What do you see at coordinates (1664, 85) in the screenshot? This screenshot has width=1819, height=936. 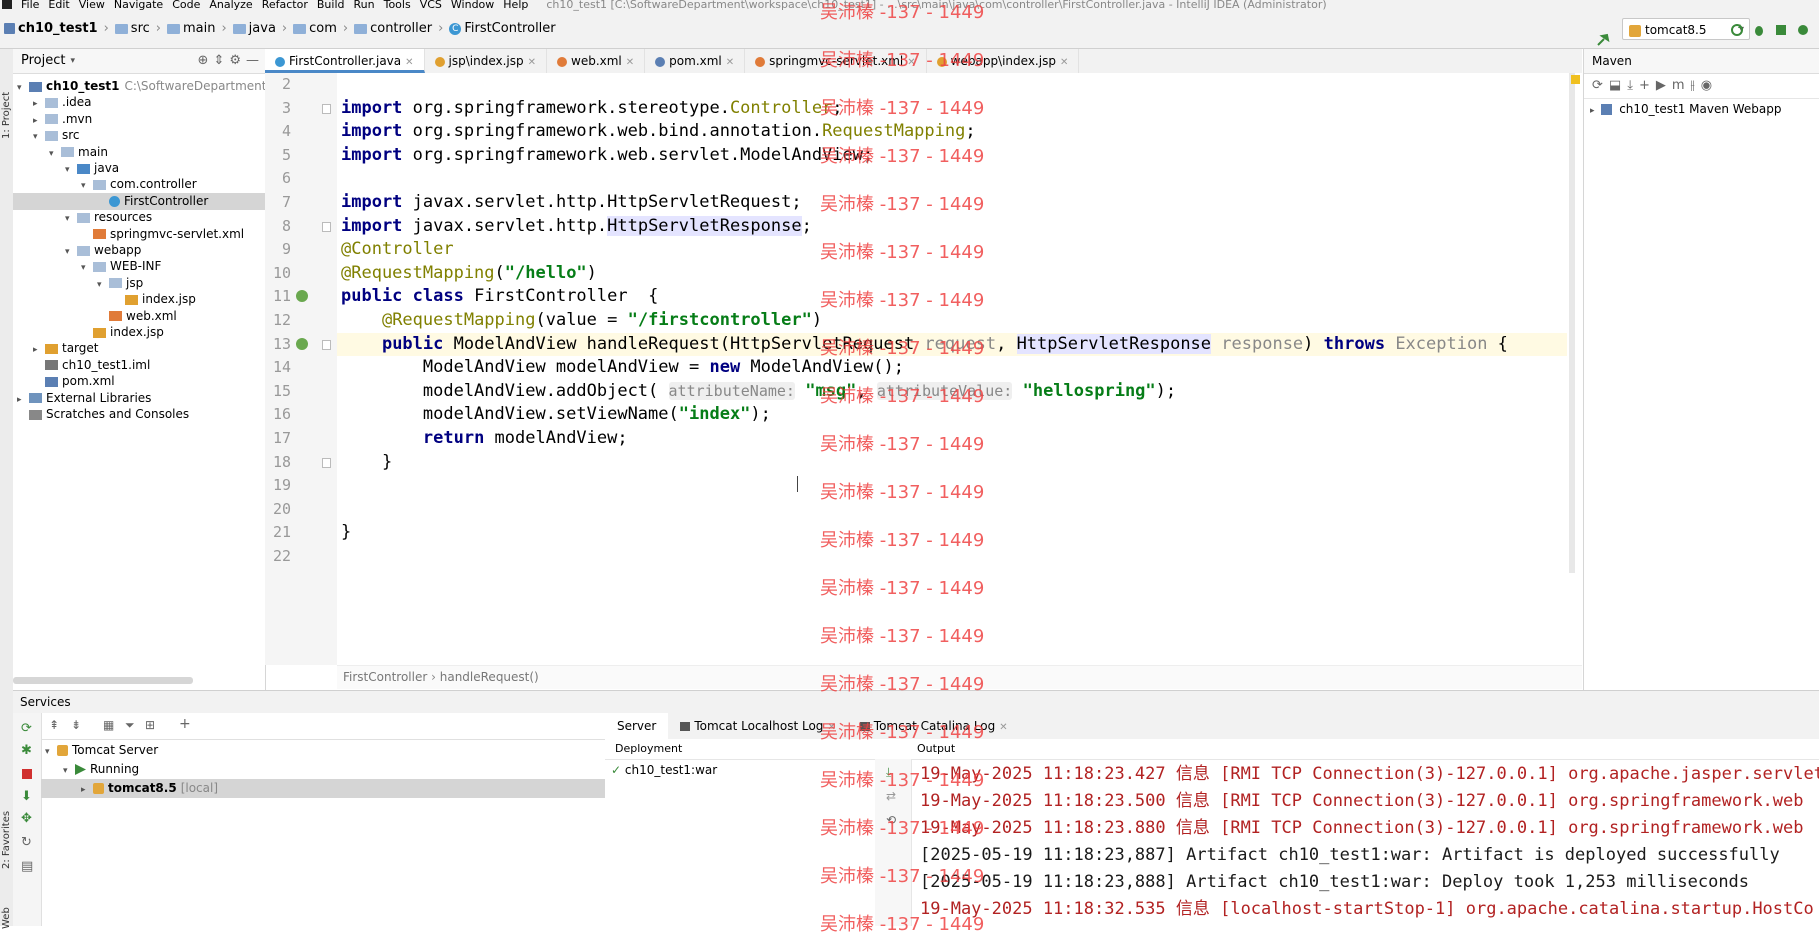 I see `run-icon: ▶` at bounding box center [1664, 85].